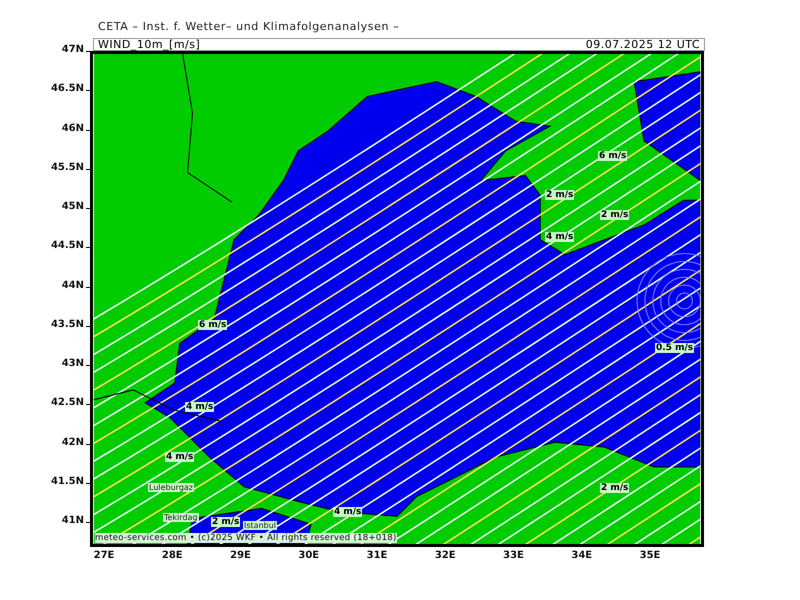  What do you see at coordinates (67, 324) in the screenshot?
I see `latitude-label: 43.5N` at bounding box center [67, 324].